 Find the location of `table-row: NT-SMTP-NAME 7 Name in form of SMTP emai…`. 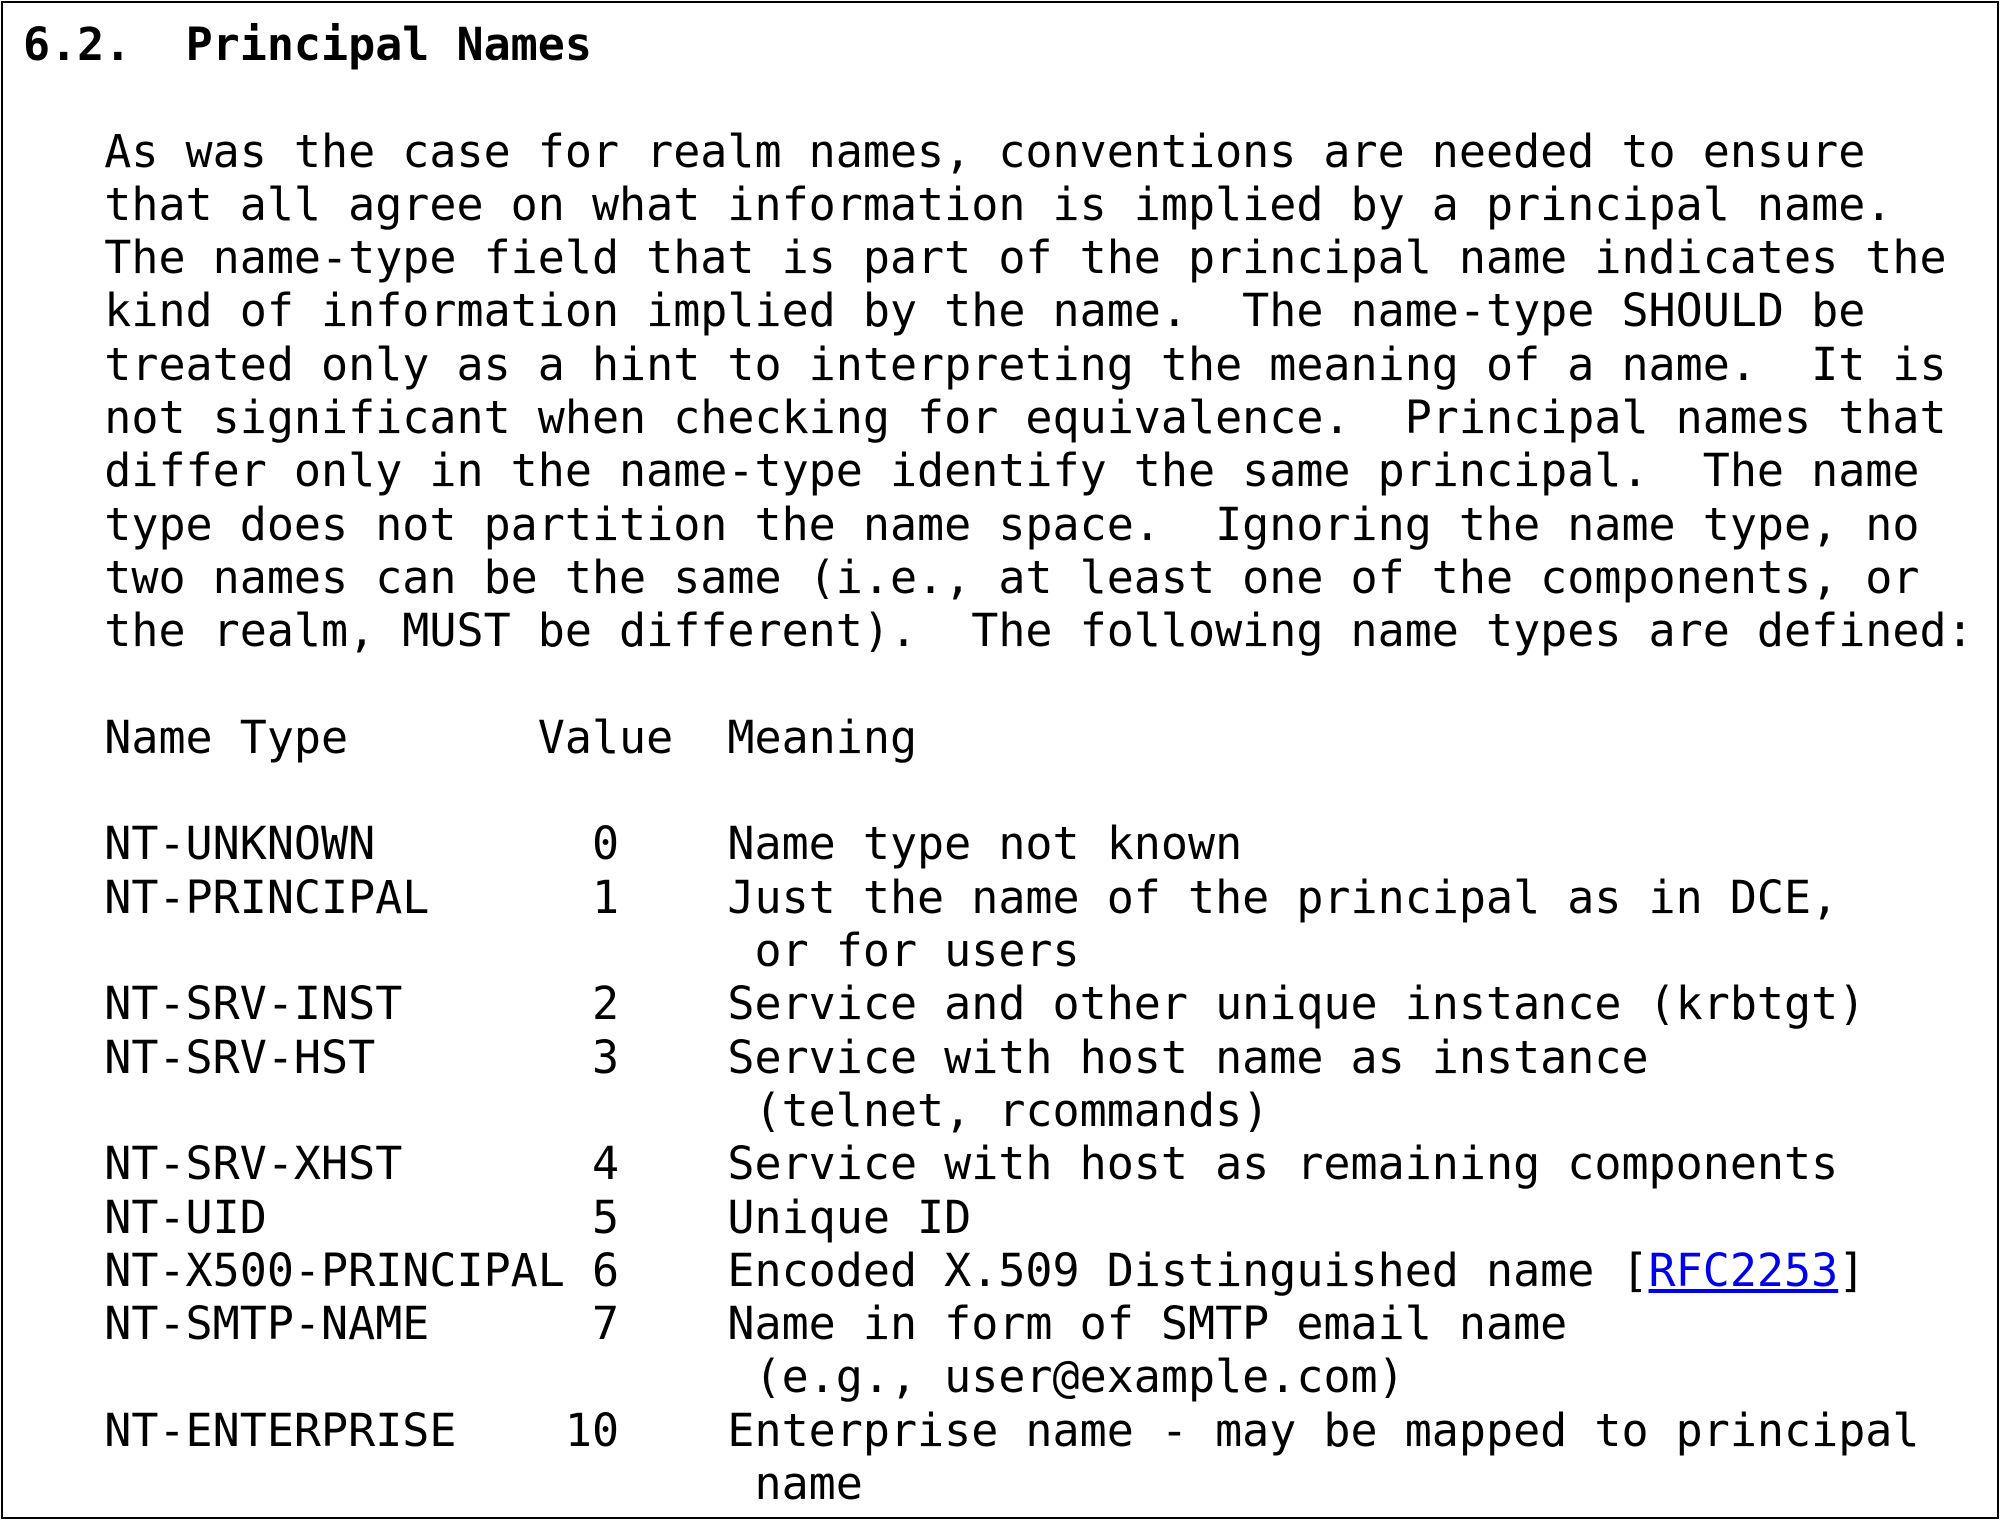

table-row: NT-SMTP-NAME 7 Name in form of SMTP emai… is located at coordinates (836, 1324).